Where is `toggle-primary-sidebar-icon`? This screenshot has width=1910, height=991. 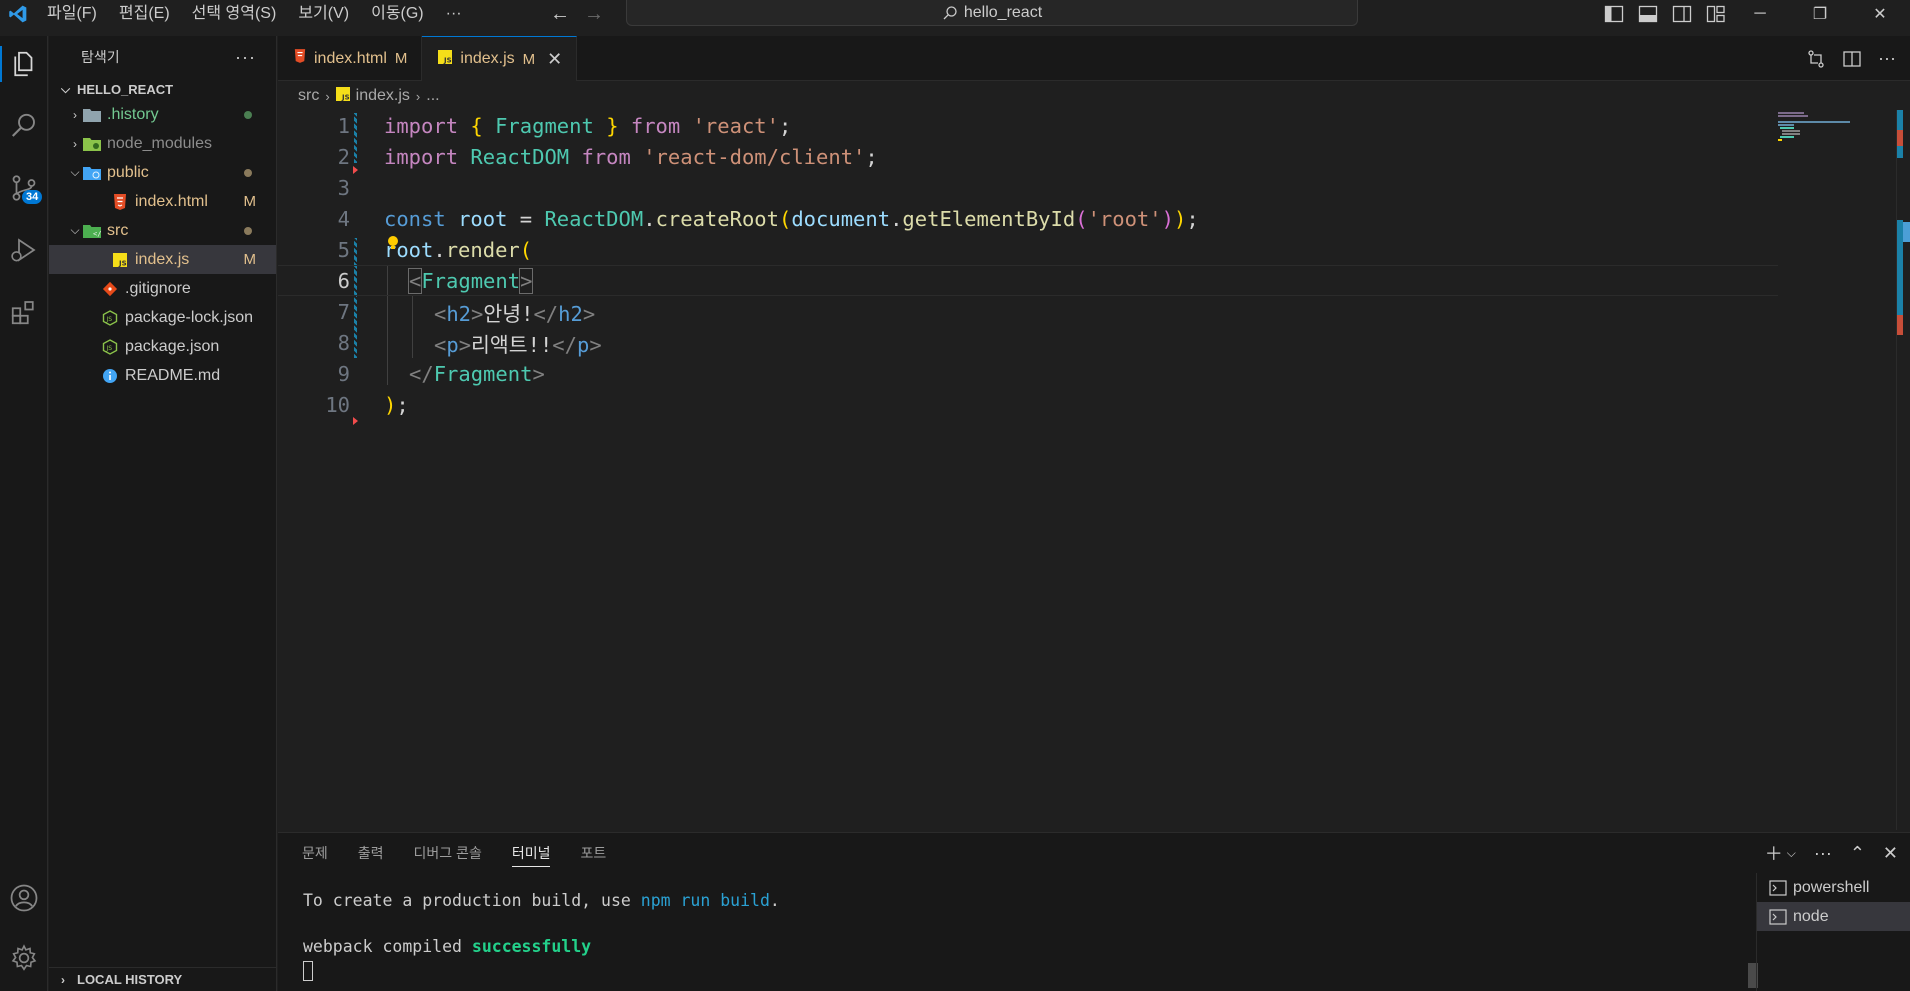 toggle-primary-sidebar-icon is located at coordinates (1614, 14).